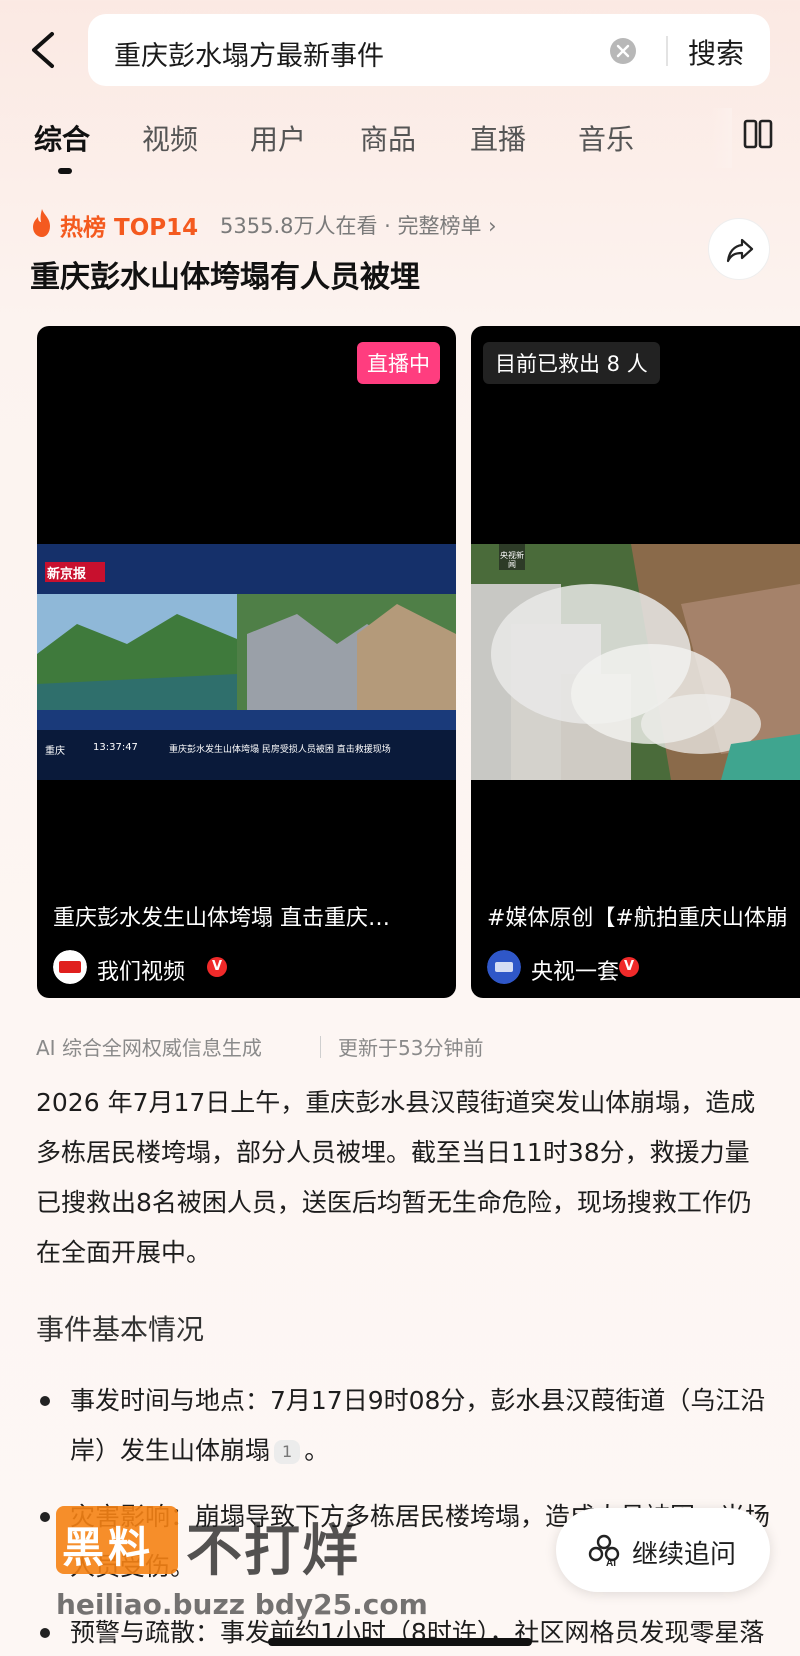 This screenshot has height=1656, width=800. What do you see at coordinates (320, 1047) in the screenshot?
I see `ai-meta-divider` at bounding box center [320, 1047].